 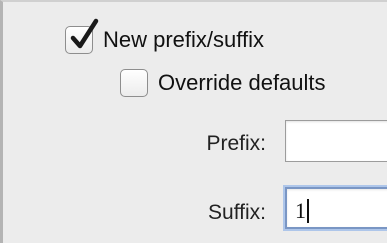 I want to click on prefix-input, so click(x=336, y=141).